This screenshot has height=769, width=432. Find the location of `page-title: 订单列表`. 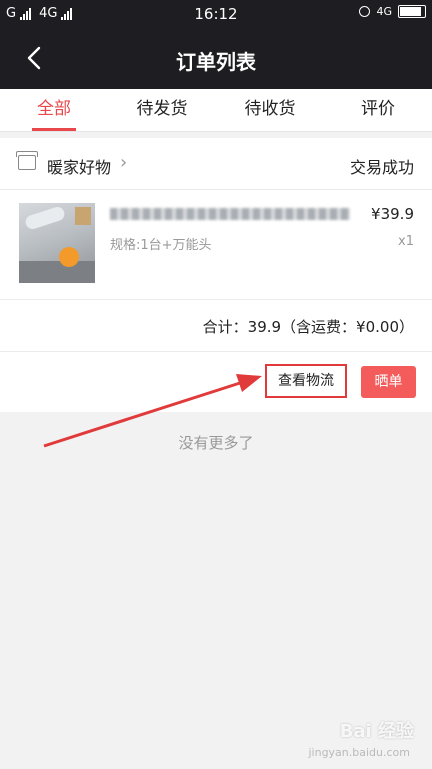

page-title: 订单列表 is located at coordinates (216, 62).